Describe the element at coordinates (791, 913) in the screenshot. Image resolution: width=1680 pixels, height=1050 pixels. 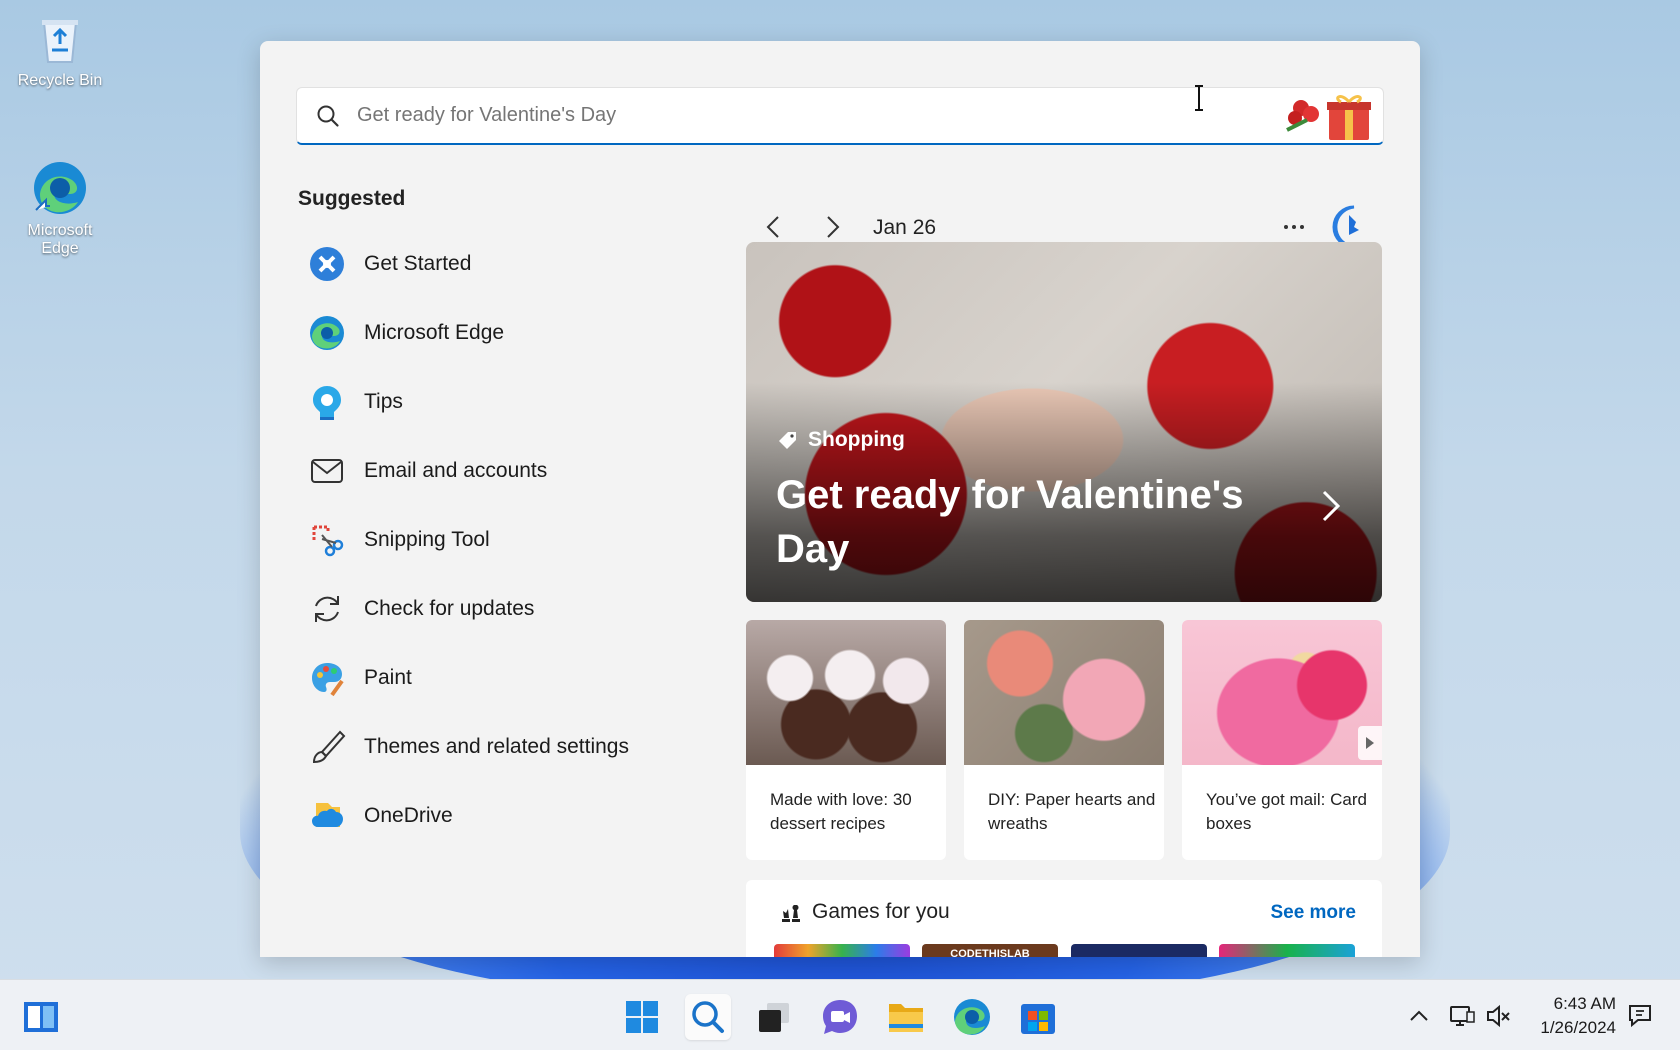
I see `chess-icon` at that location.